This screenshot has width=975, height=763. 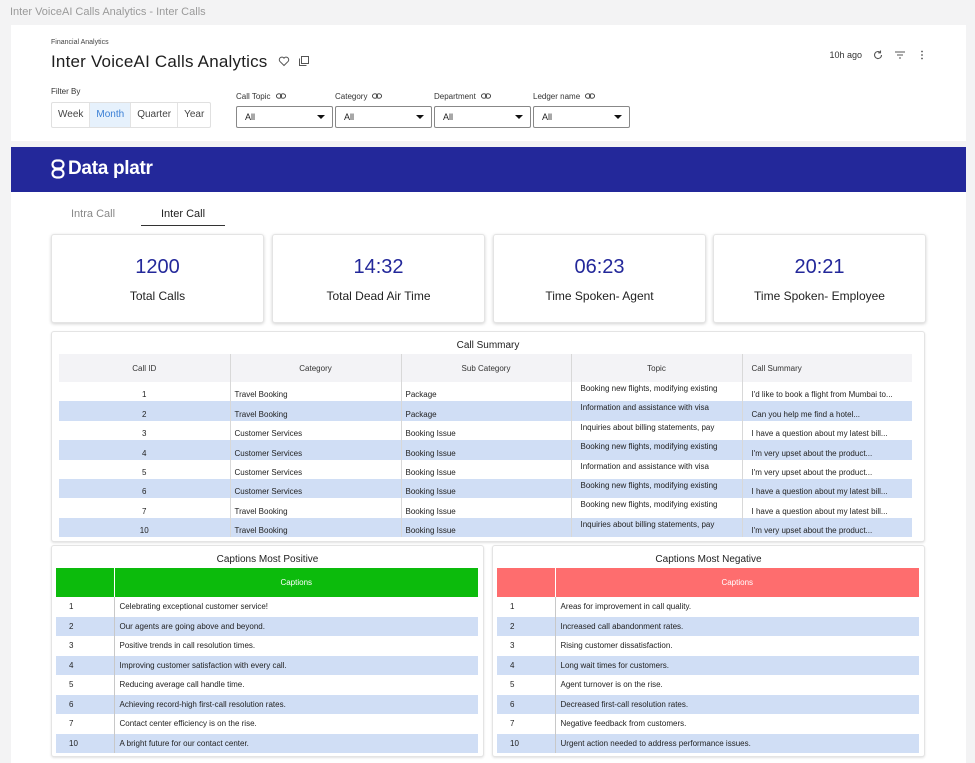 I want to click on heart-icon, so click(x=284, y=61).